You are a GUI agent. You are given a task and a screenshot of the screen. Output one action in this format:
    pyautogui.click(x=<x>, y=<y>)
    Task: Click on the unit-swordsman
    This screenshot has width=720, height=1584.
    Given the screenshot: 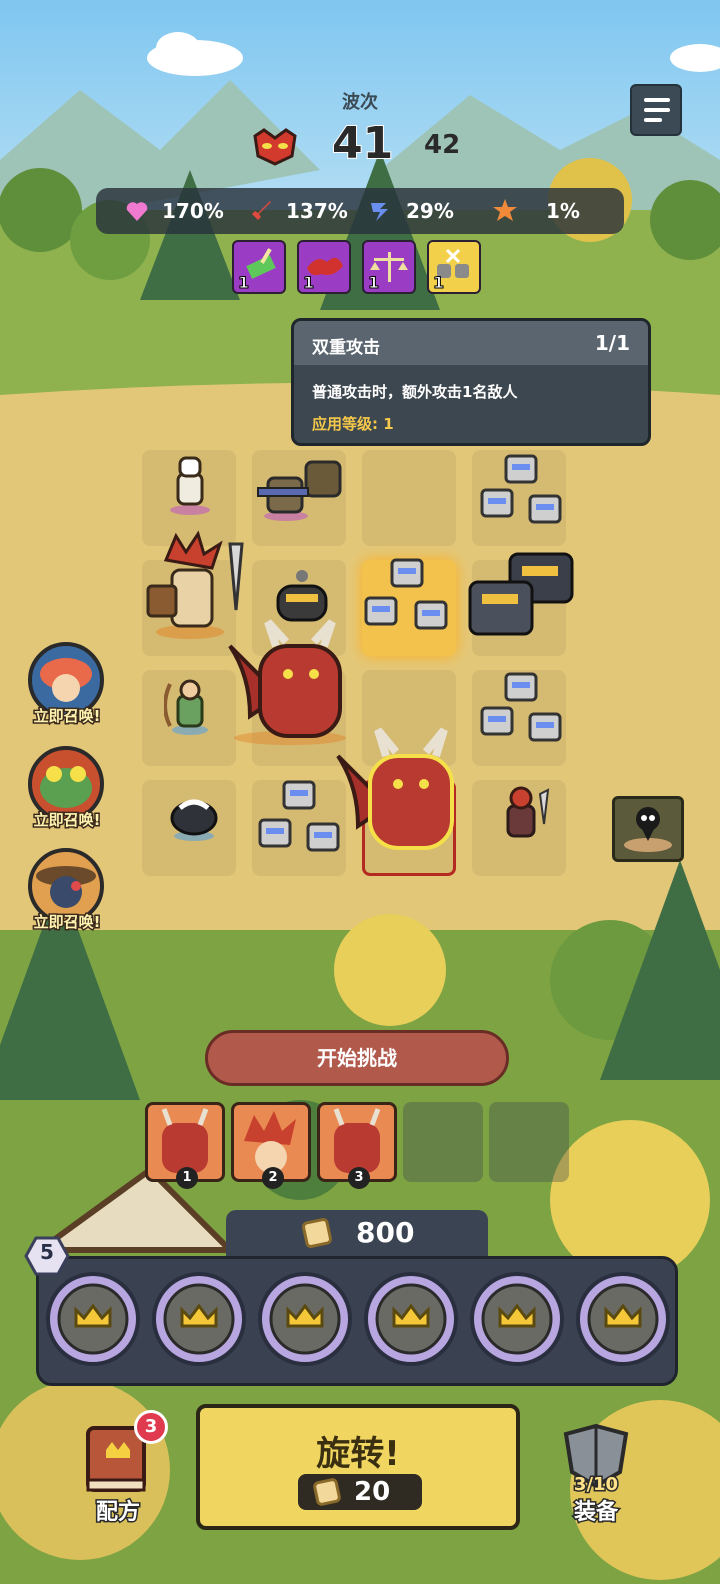 What is the action you would take?
    pyautogui.click(x=527, y=814)
    